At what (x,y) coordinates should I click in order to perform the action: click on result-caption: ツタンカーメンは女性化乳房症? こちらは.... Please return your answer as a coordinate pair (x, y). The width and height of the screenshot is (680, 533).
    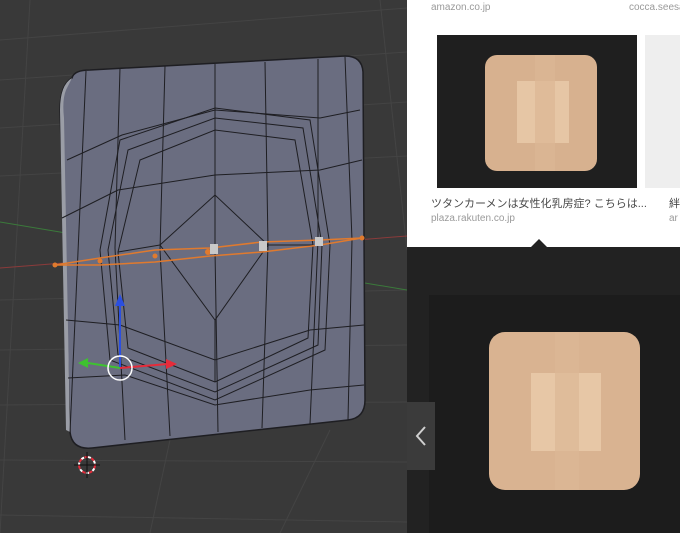
    Looking at the image, I should click on (538, 203).